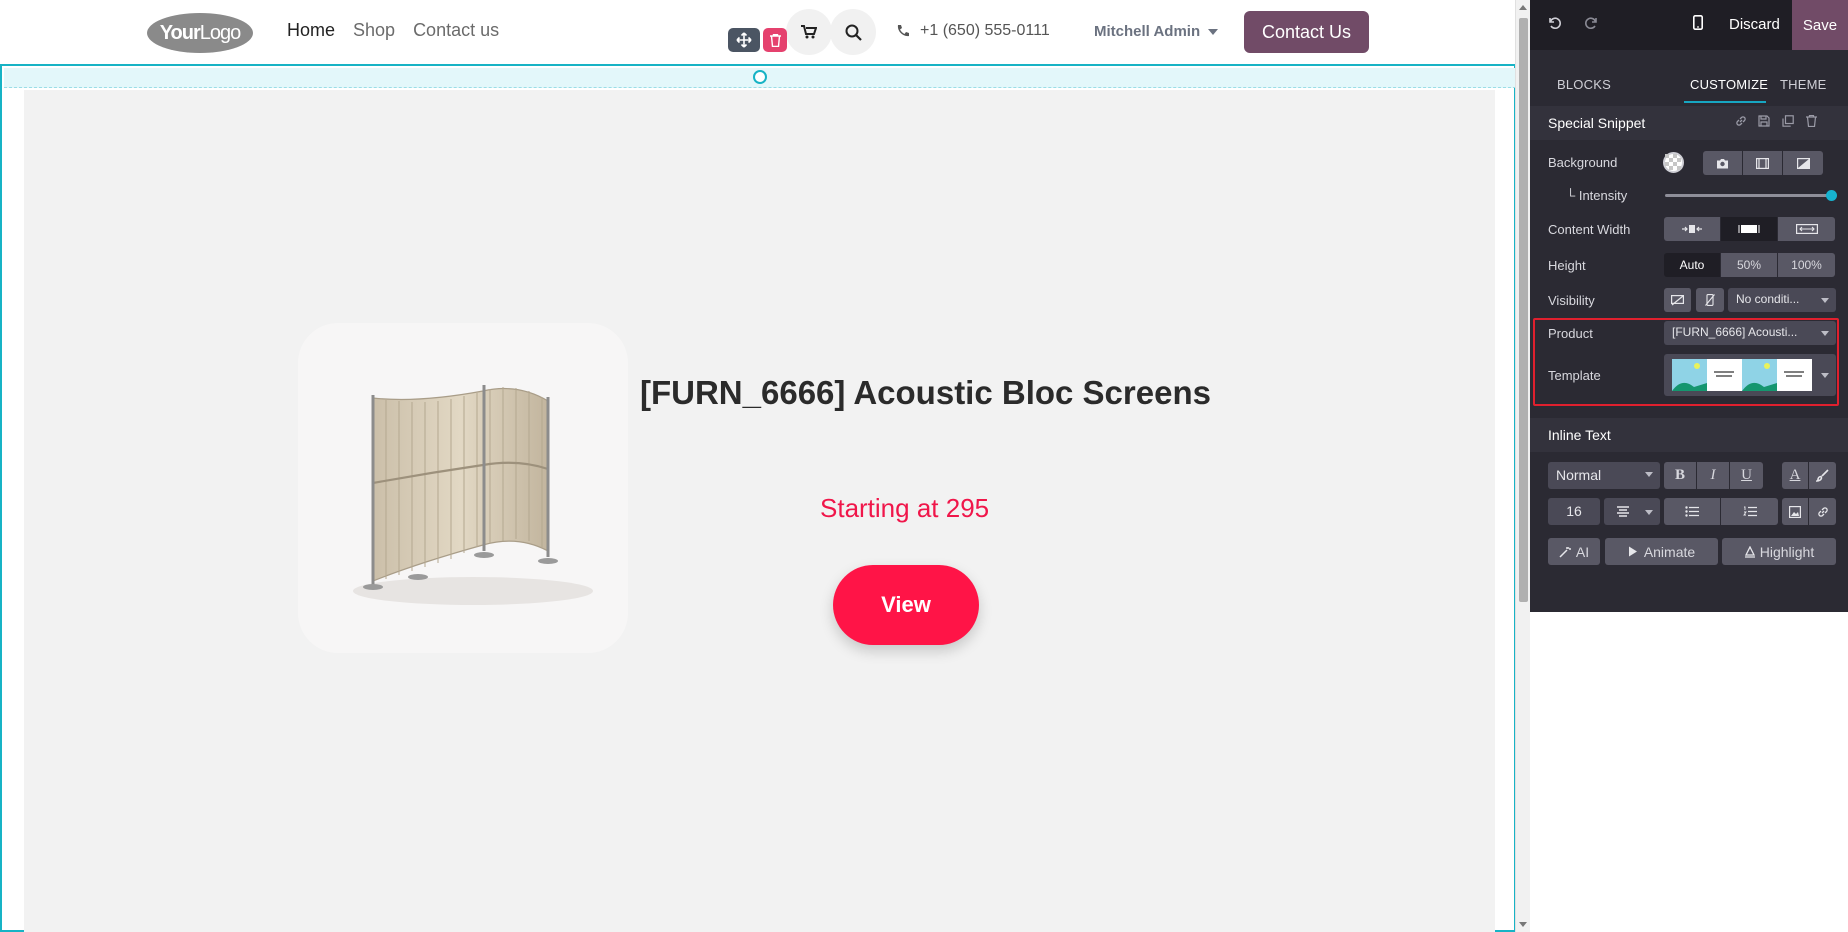  I want to click on text-style-select: Normal, so click(1604, 475).